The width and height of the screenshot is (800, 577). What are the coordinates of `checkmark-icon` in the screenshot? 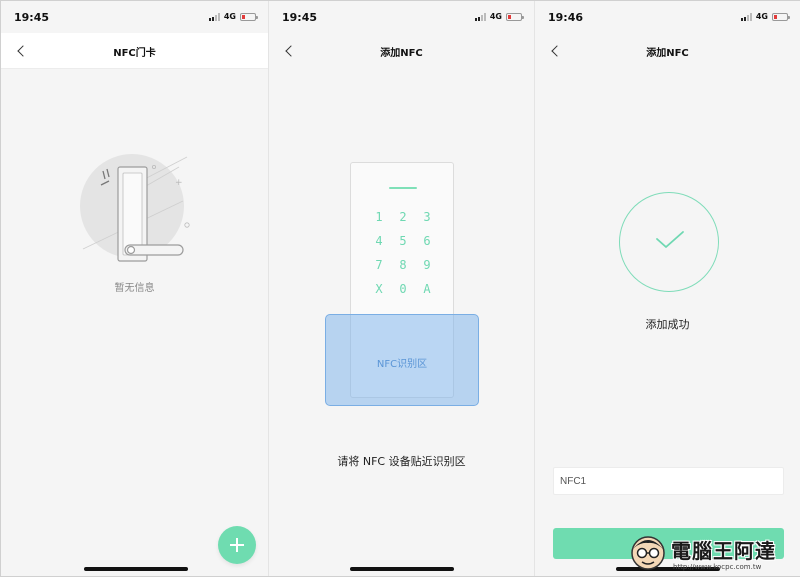 It's located at (670, 239).